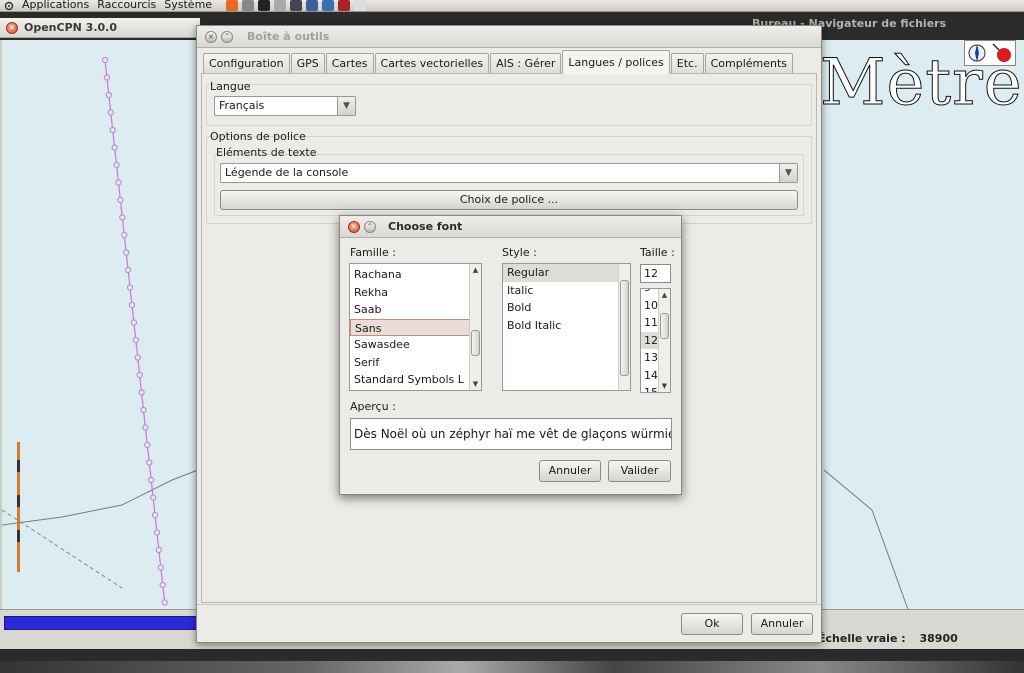  I want to click on tab-cartes-vectorielles: Cartes vectorielles, so click(432, 63).